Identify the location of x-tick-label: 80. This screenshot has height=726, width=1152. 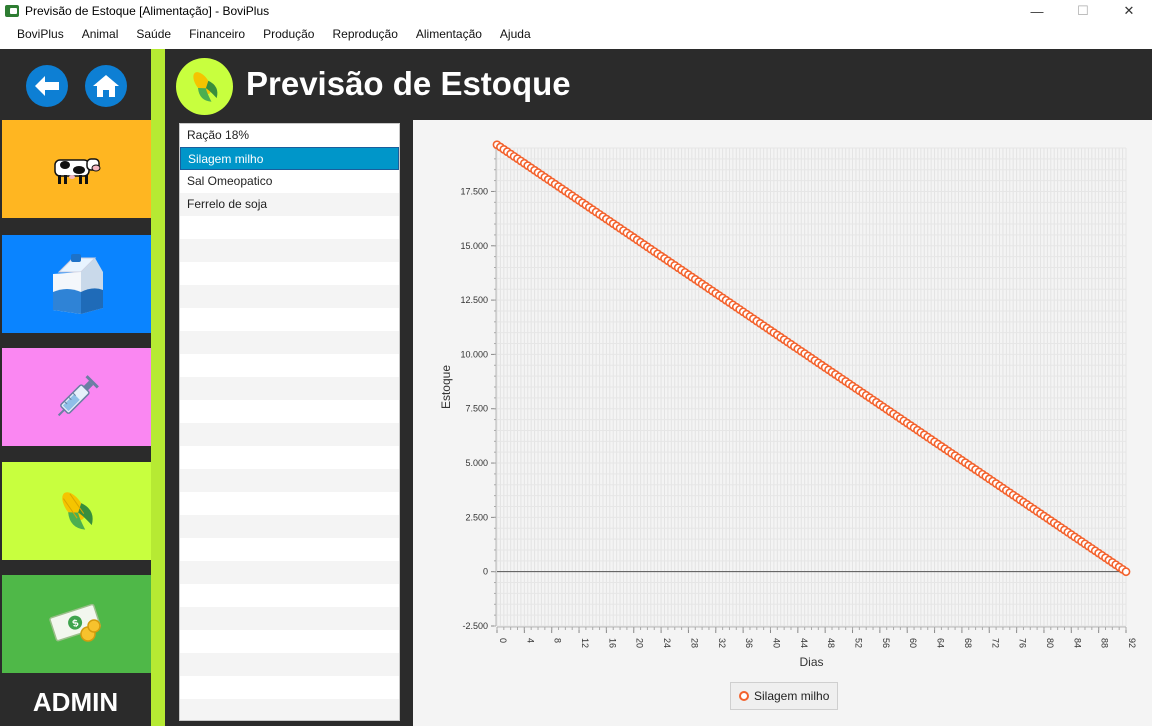
(1050, 643).